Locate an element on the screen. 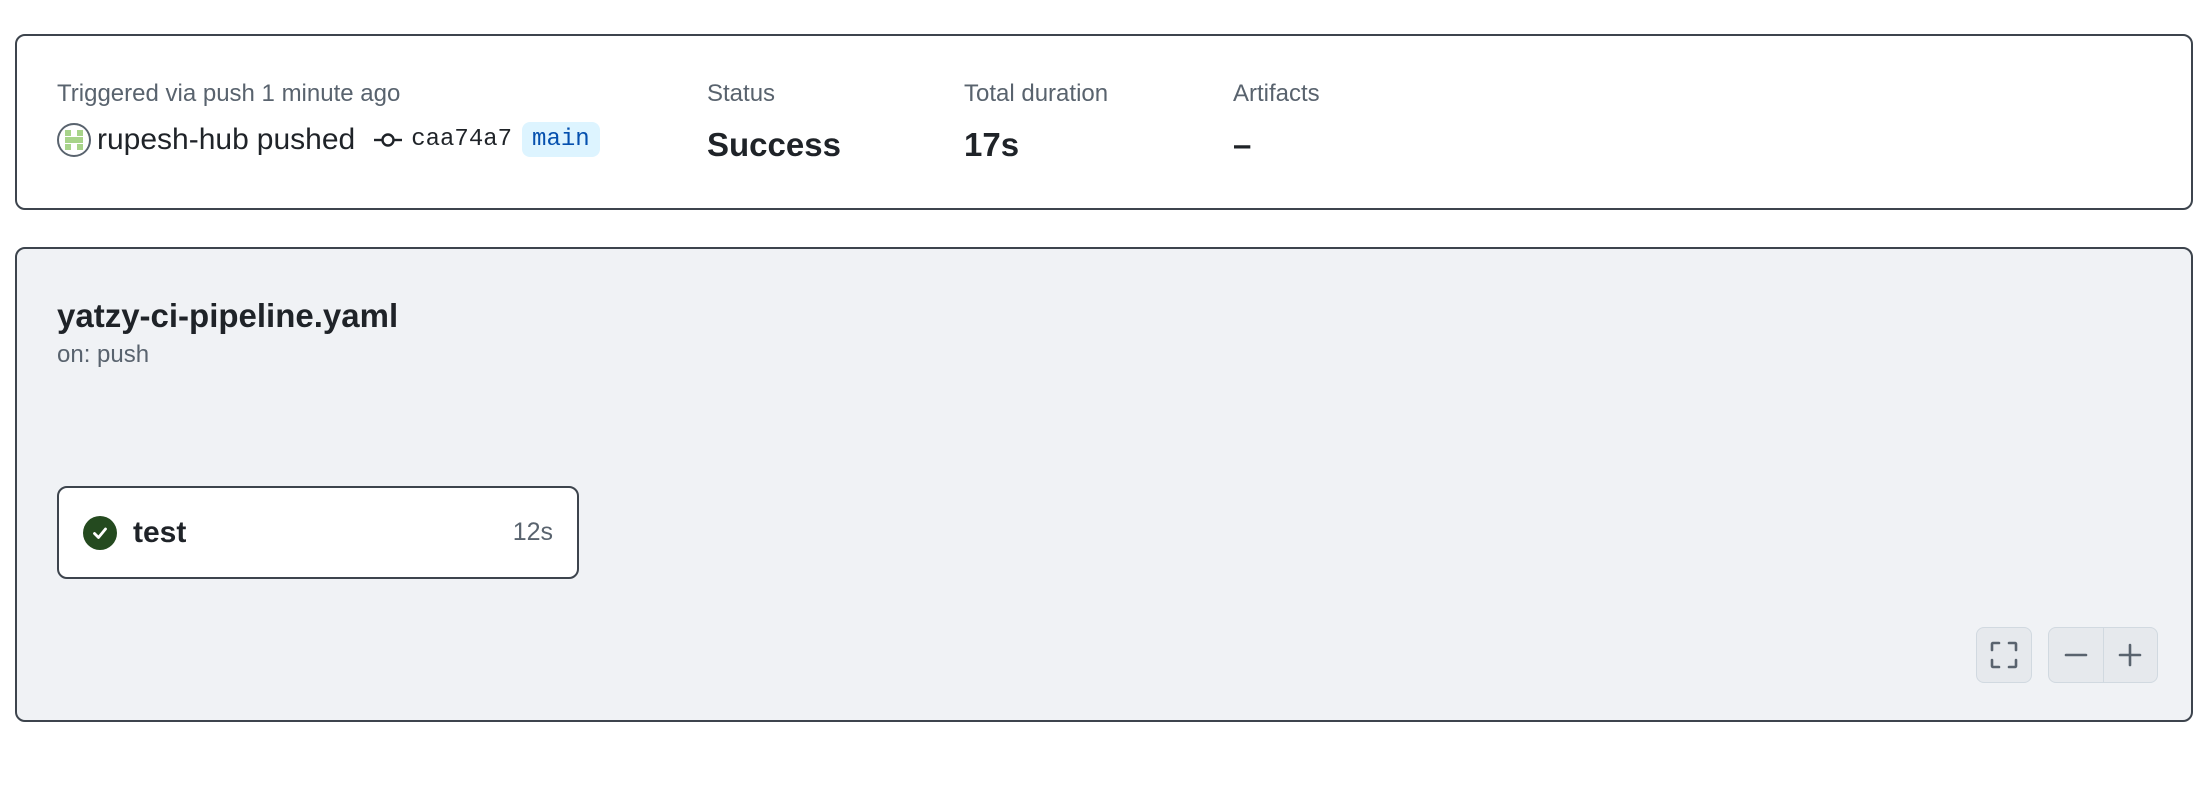 The height and width of the screenshot is (800, 2212). zoom-in-button is located at coordinates (2130, 655).